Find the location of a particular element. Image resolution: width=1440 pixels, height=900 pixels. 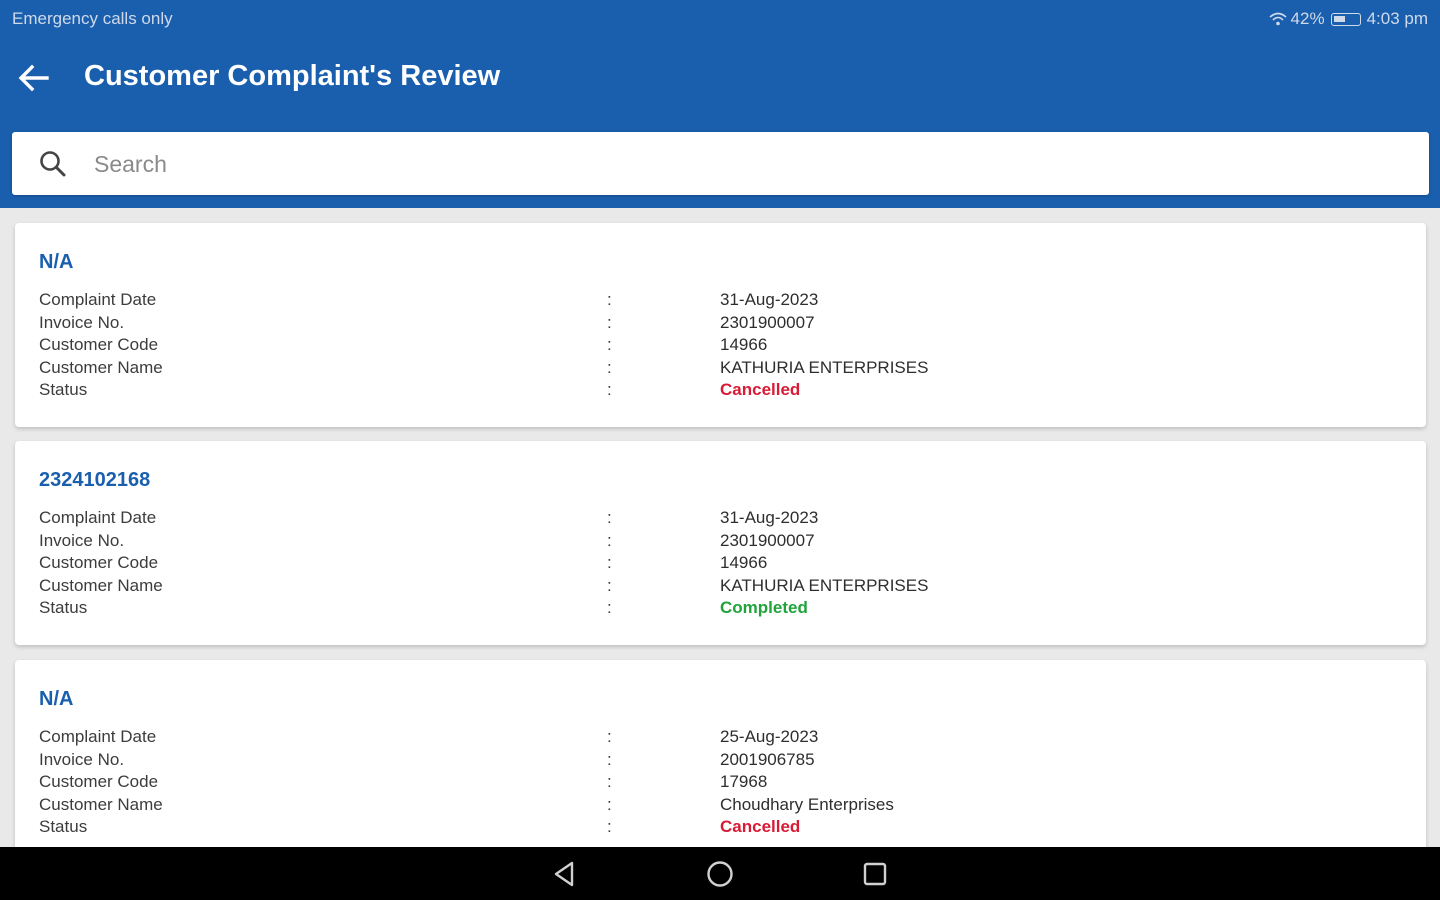

customer-code-value: 17968 is located at coordinates (744, 782).